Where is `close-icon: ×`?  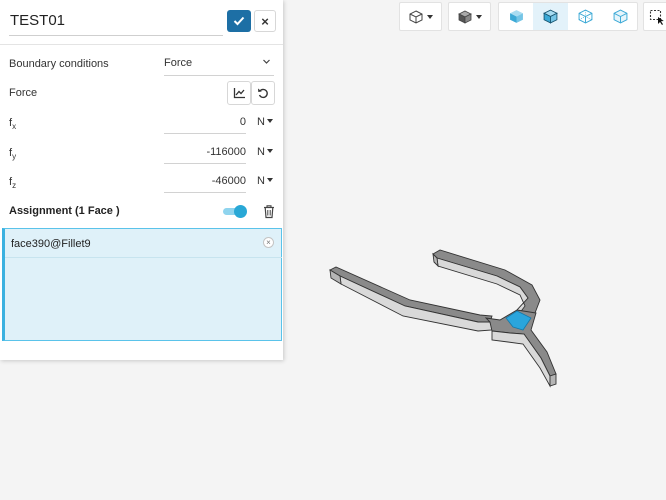 close-icon: × is located at coordinates (265, 21).